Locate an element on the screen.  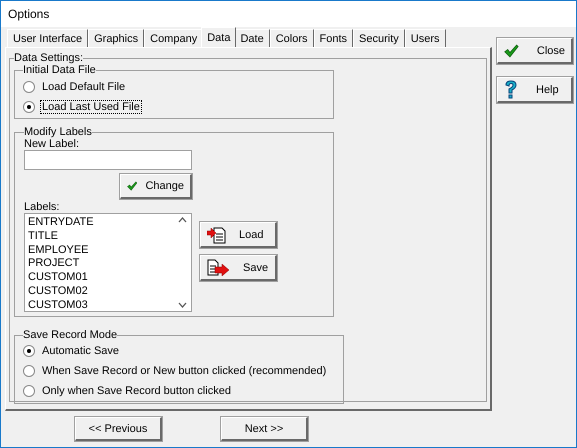
question-mark-icon is located at coordinates (511, 90).